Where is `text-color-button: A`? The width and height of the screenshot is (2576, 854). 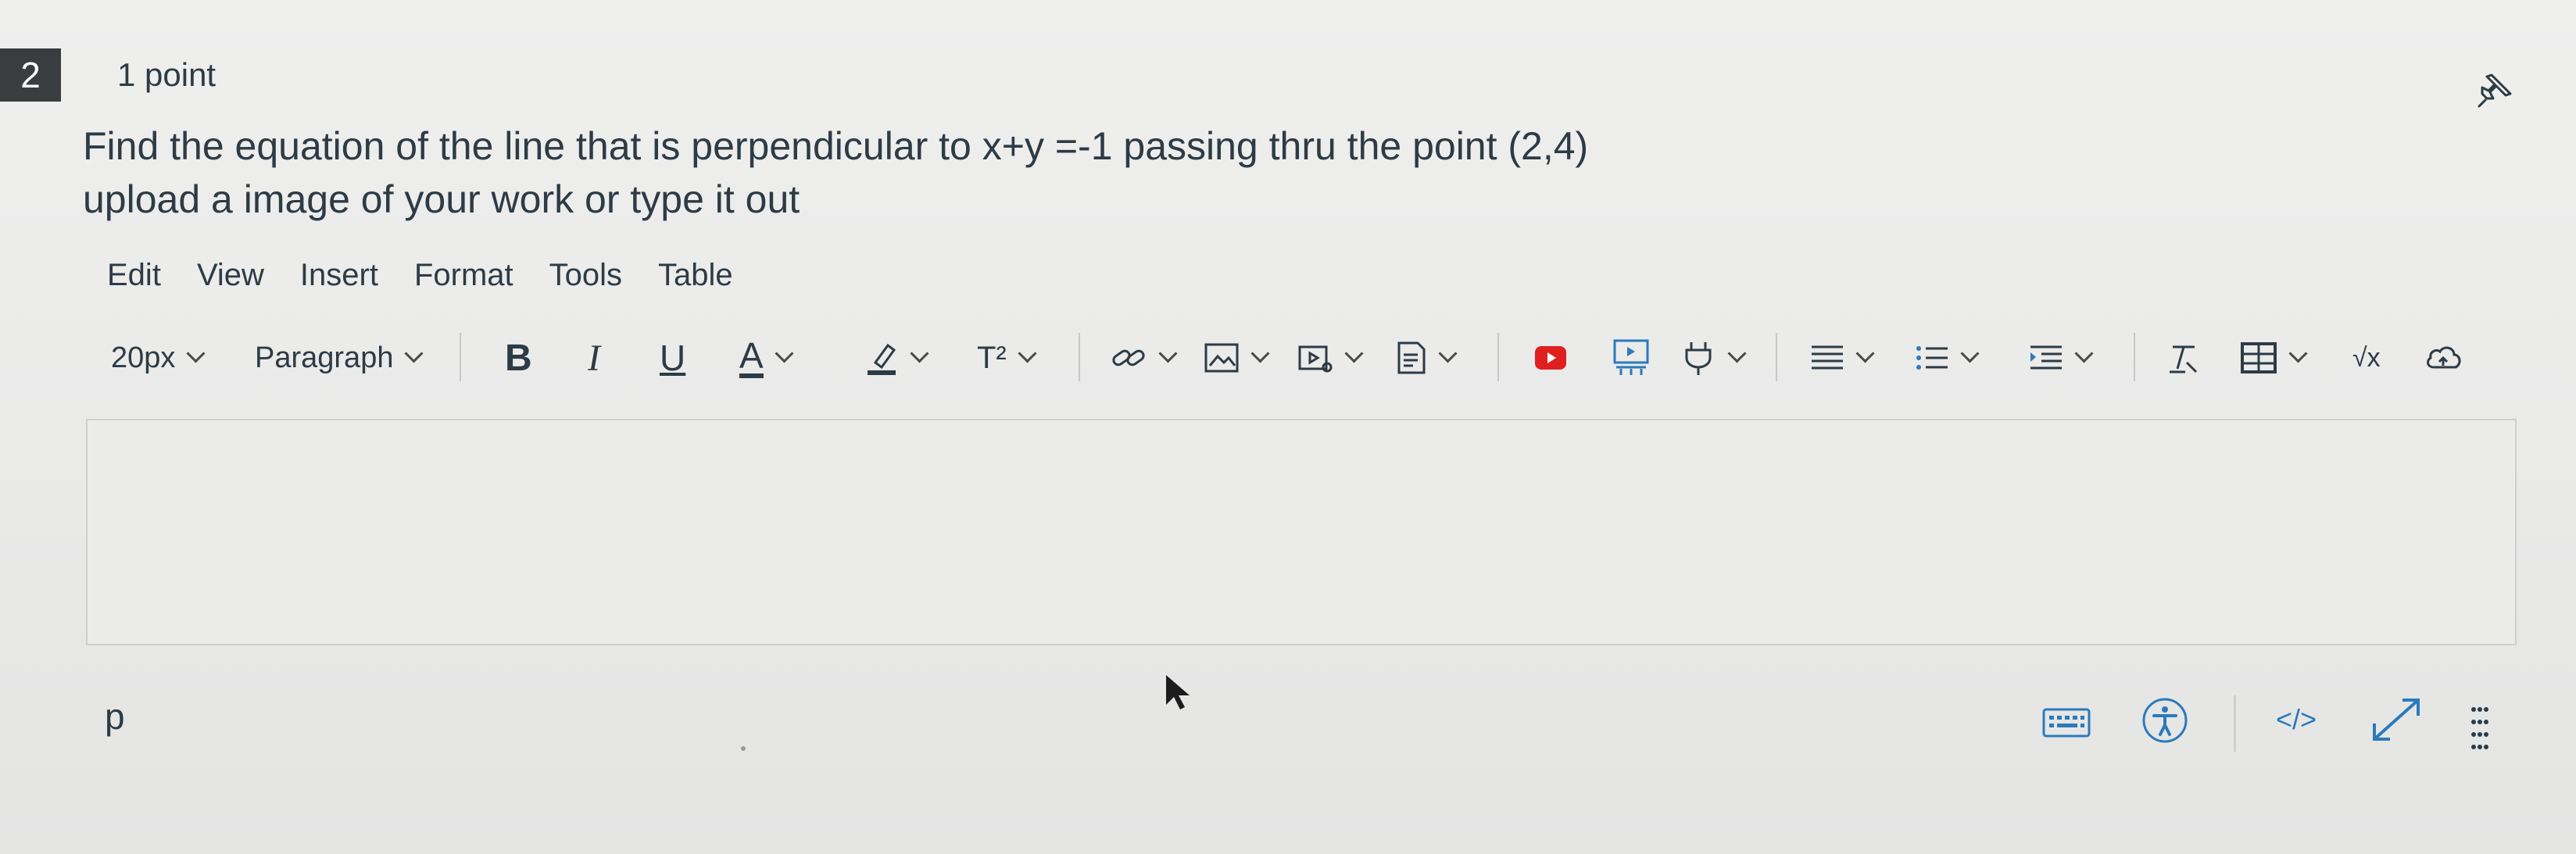 text-color-button: A is located at coordinates (766, 357).